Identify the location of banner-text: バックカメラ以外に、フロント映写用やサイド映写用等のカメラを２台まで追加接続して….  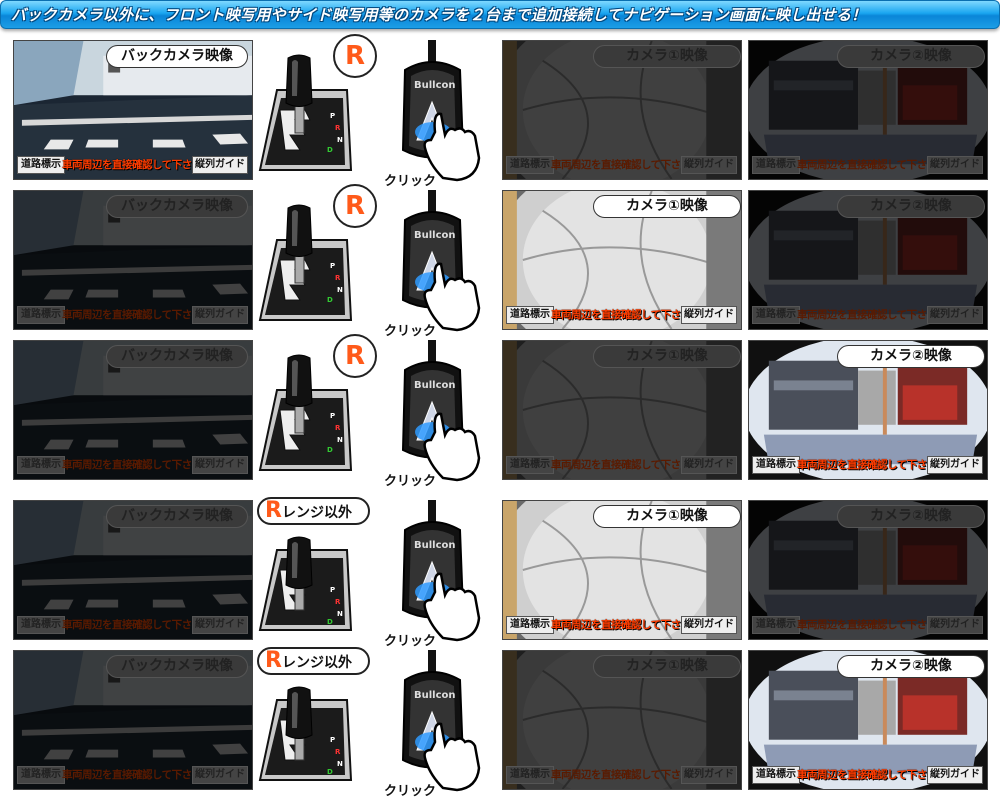
(439, 15).